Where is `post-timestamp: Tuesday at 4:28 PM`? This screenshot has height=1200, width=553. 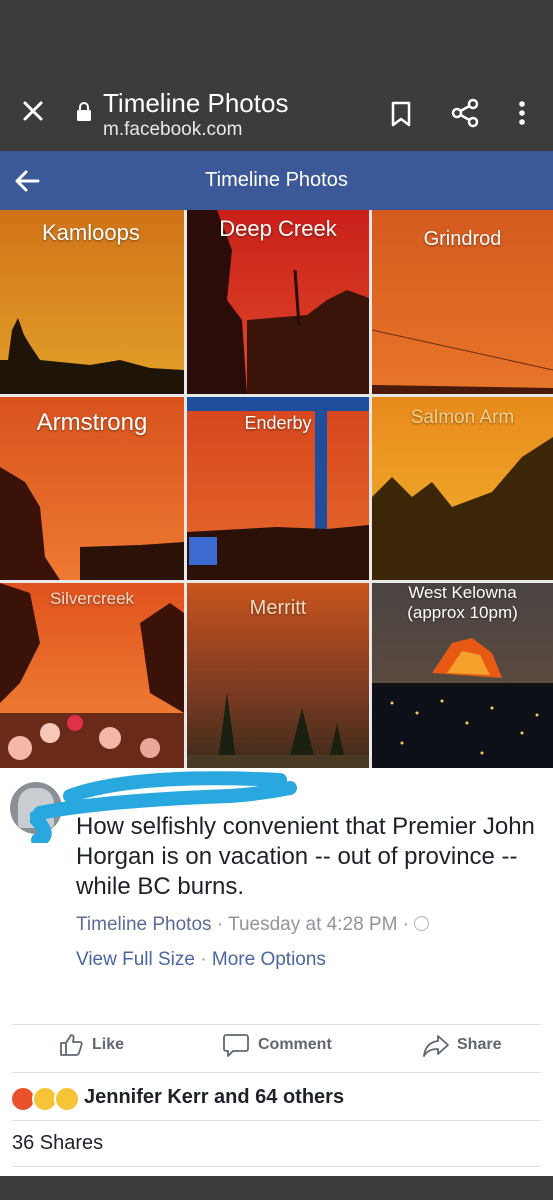 post-timestamp: Tuesday at 4:28 PM is located at coordinates (312, 924).